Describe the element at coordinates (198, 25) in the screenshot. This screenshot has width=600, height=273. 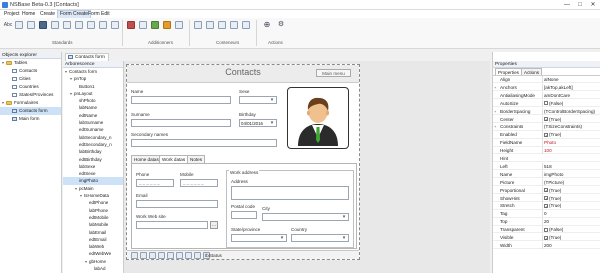
I see `panel-tool-icon` at that location.